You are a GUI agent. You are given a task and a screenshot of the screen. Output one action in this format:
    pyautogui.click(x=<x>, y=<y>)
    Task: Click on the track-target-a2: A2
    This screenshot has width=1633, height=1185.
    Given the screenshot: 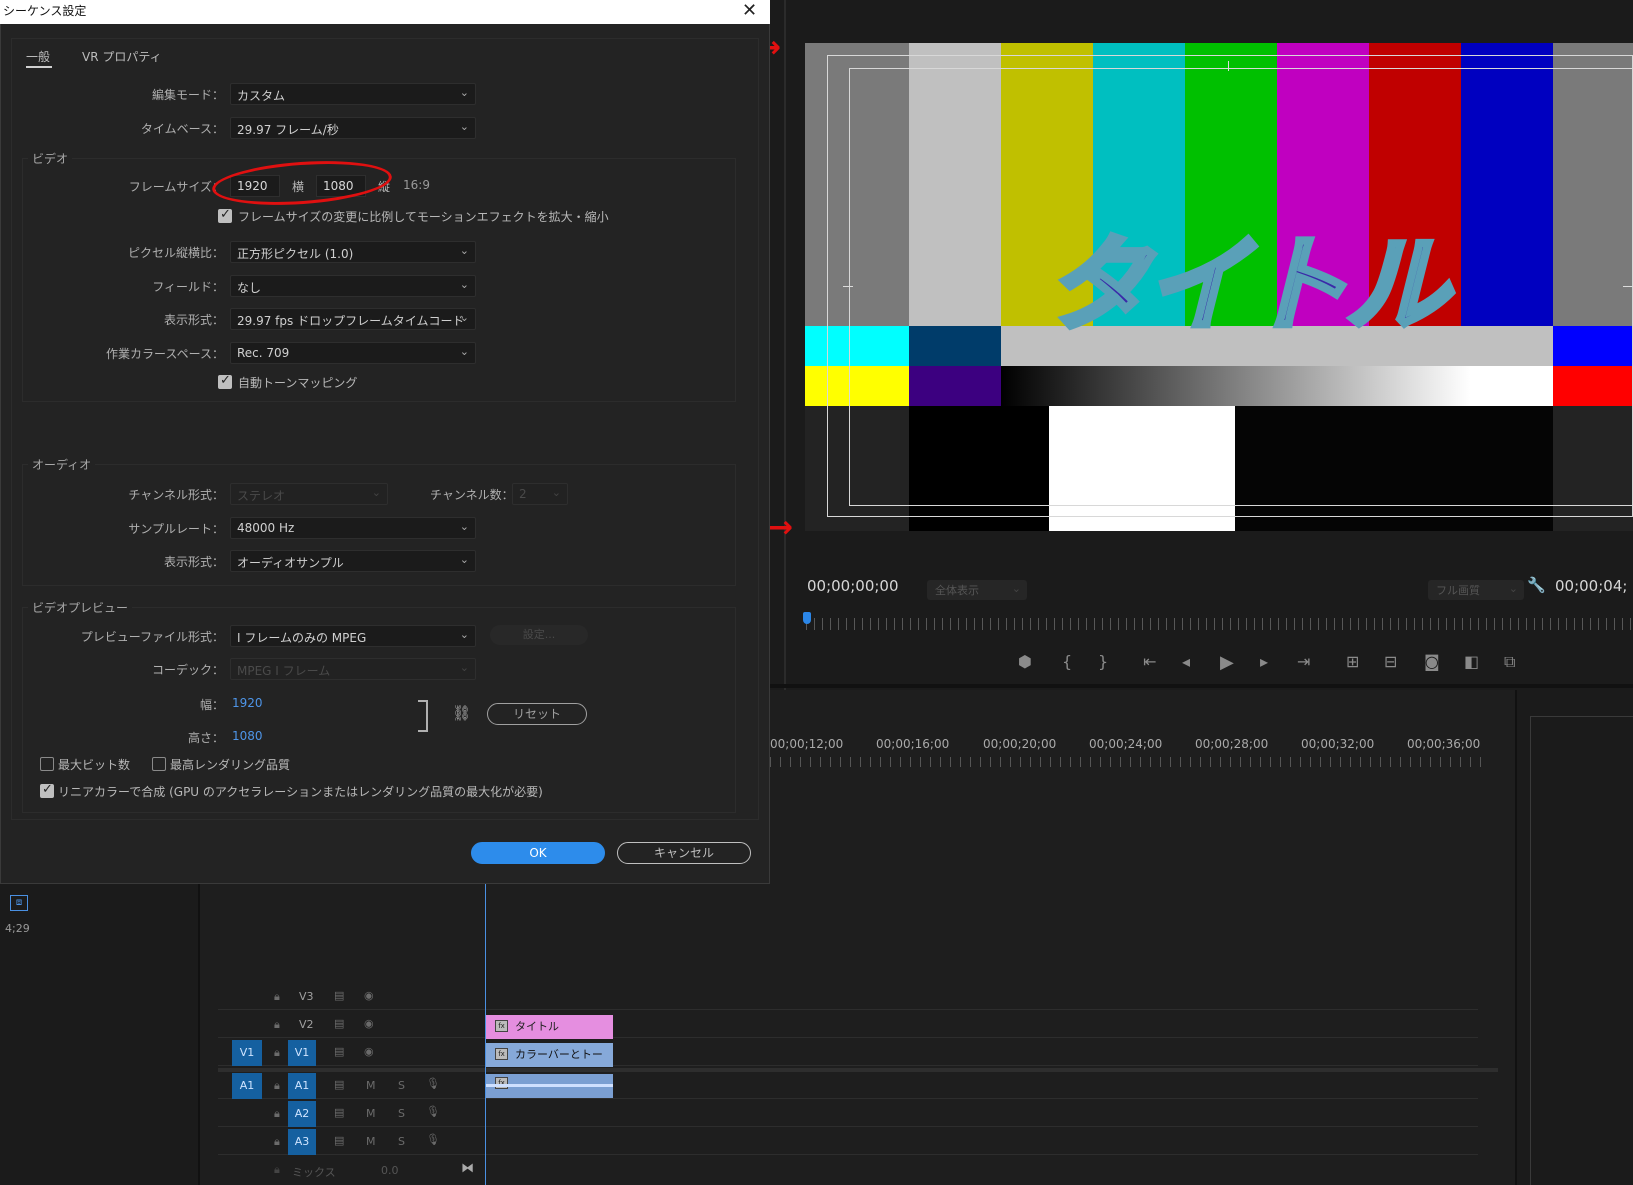 What is the action you would take?
    pyautogui.click(x=302, y=1114)
    